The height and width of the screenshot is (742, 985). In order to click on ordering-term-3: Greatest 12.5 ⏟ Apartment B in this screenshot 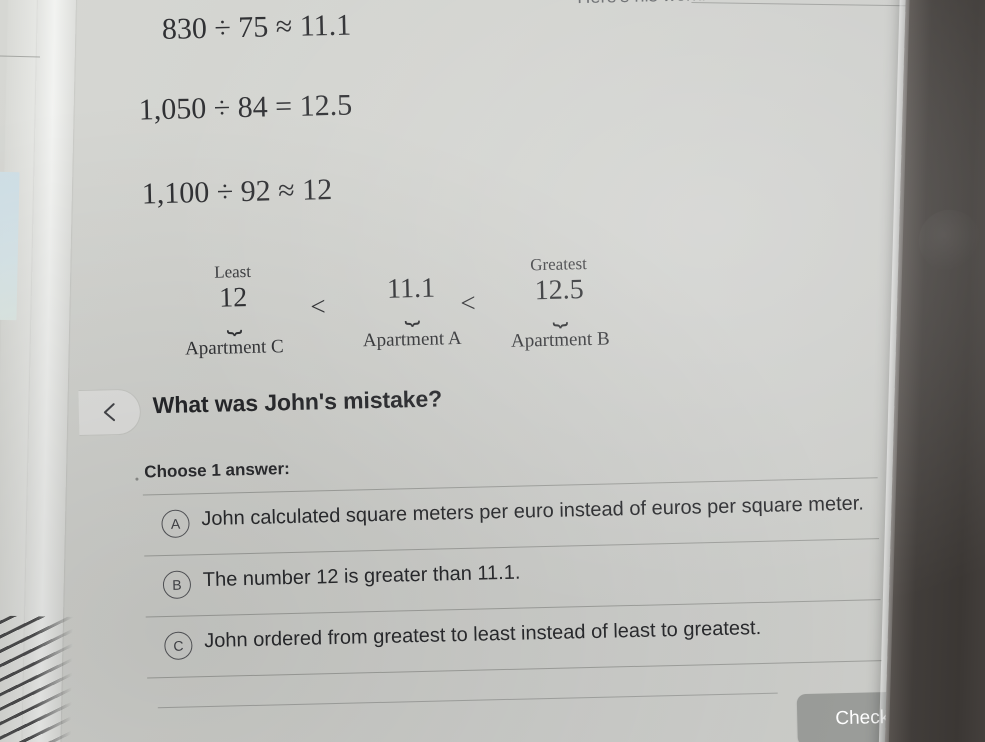, I will do `click(559, 304)`.